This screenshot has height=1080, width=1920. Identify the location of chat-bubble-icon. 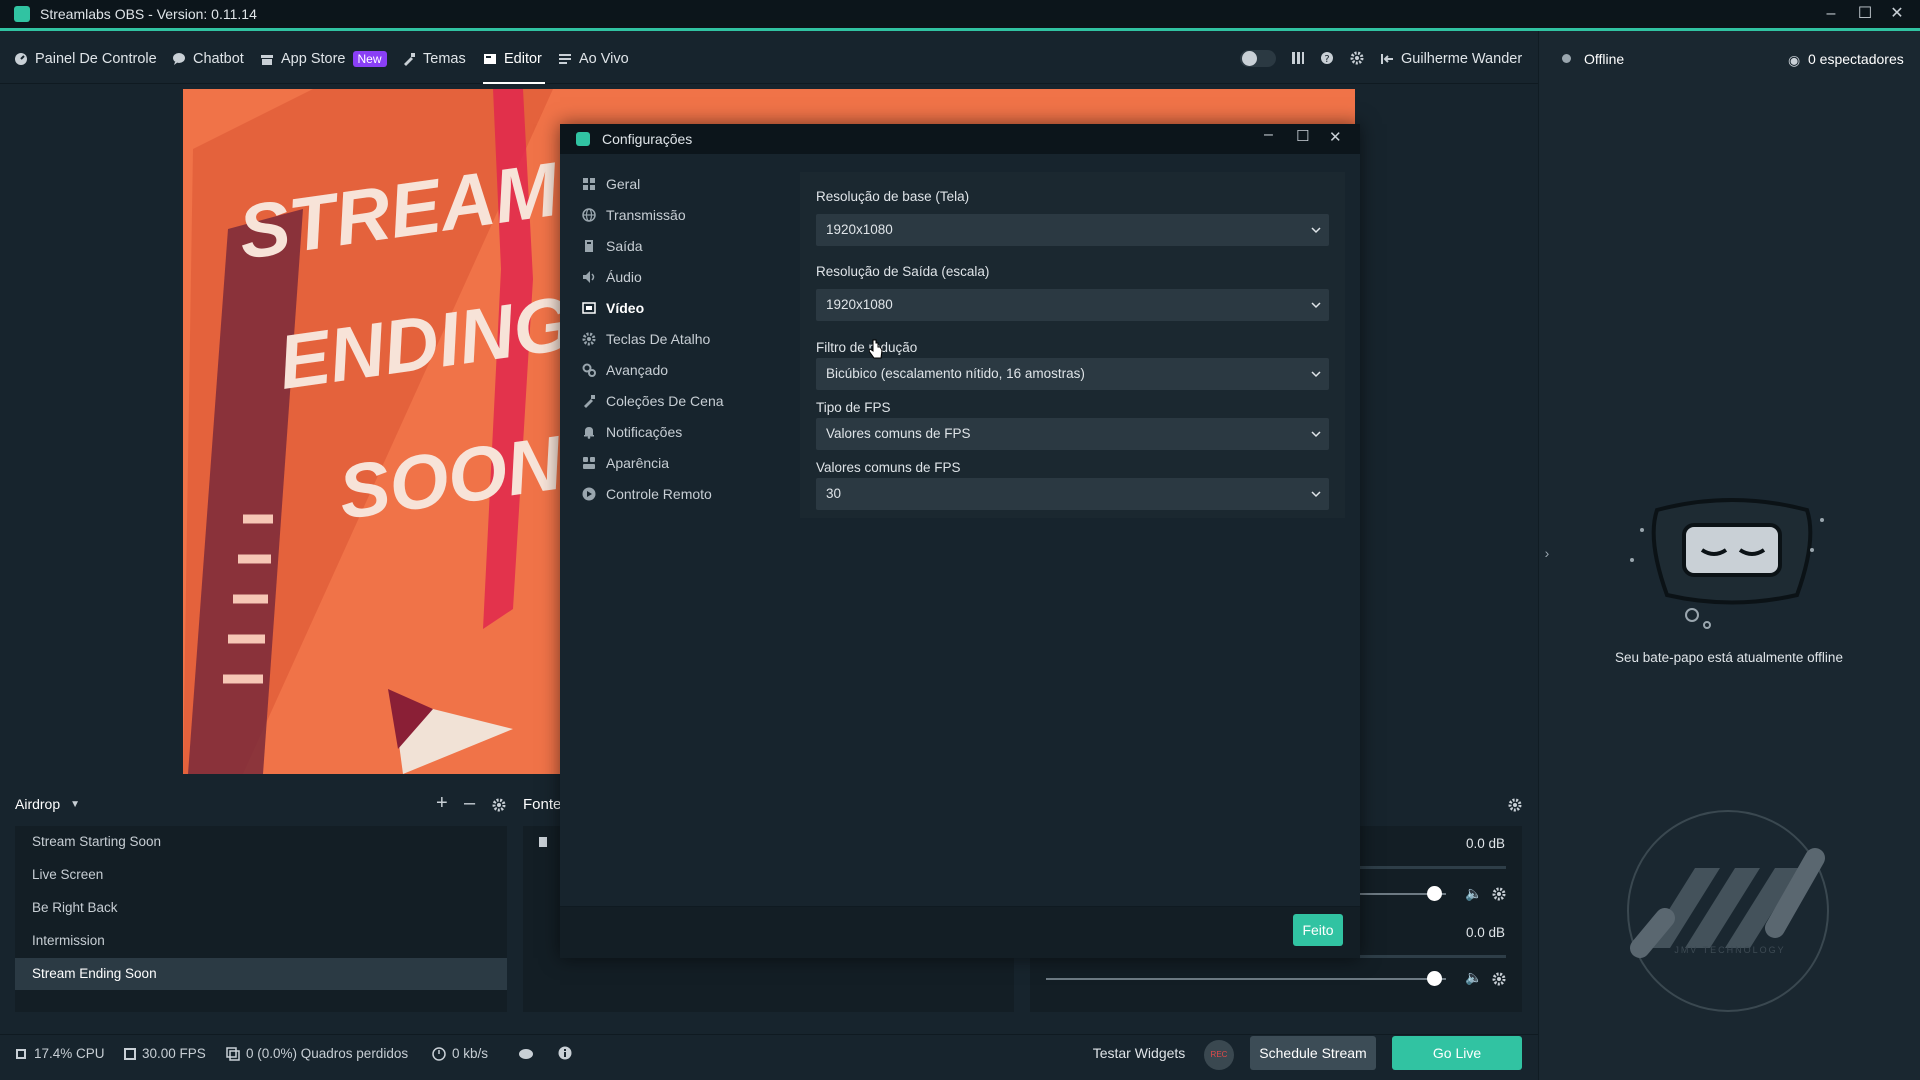
(179, 59).